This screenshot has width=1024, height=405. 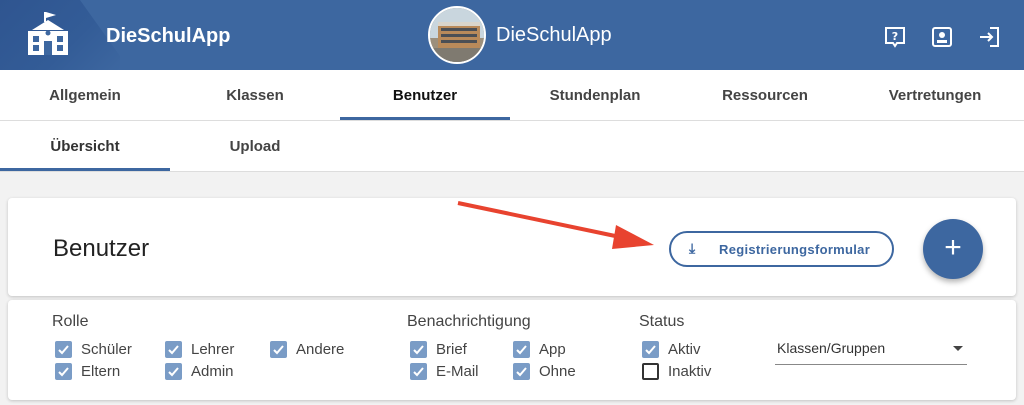 I want to click on group-select-value: Klassen/Gruppen, so click(x=831, y=348).